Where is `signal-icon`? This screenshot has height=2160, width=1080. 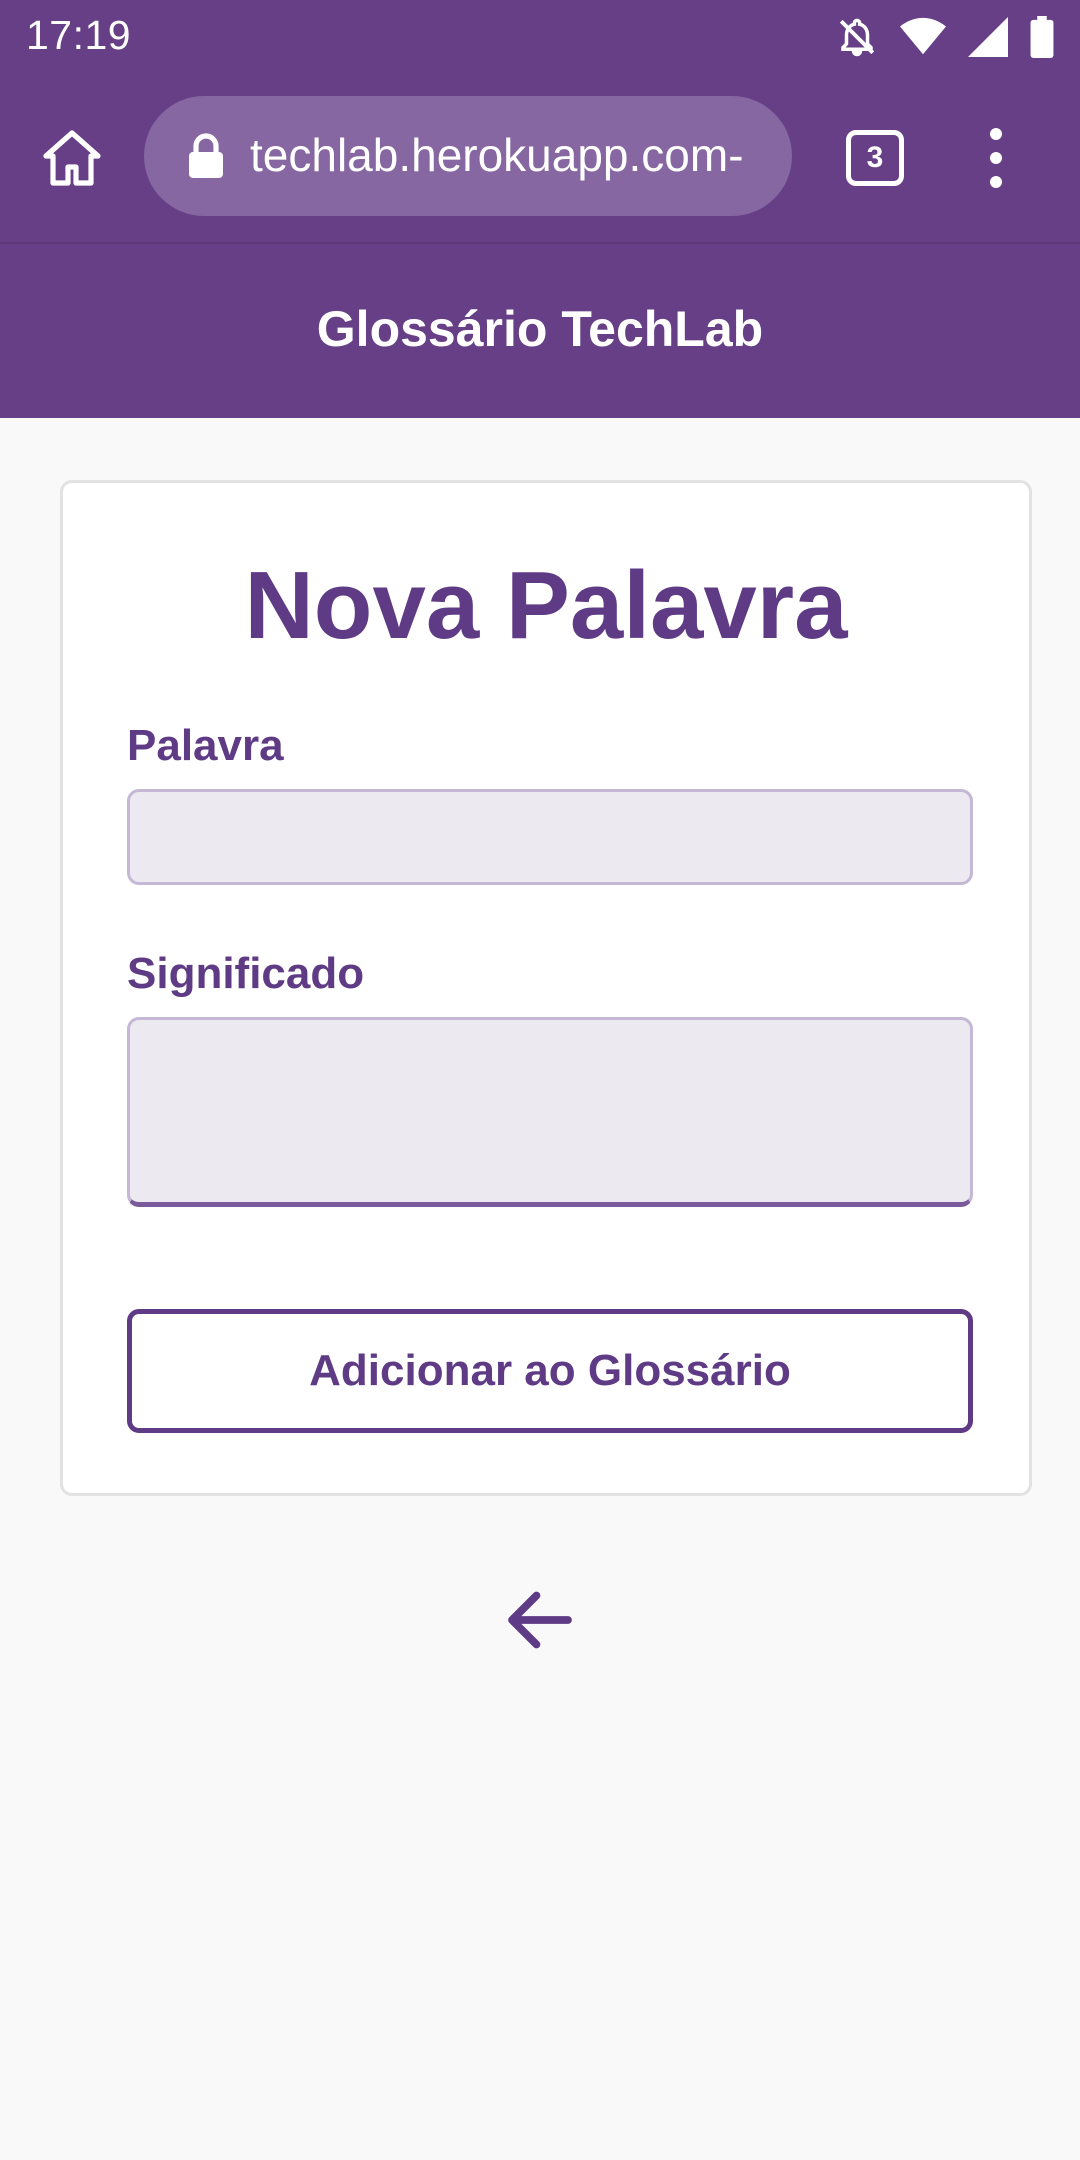
signal-icon is located at coordinates (988, 37).